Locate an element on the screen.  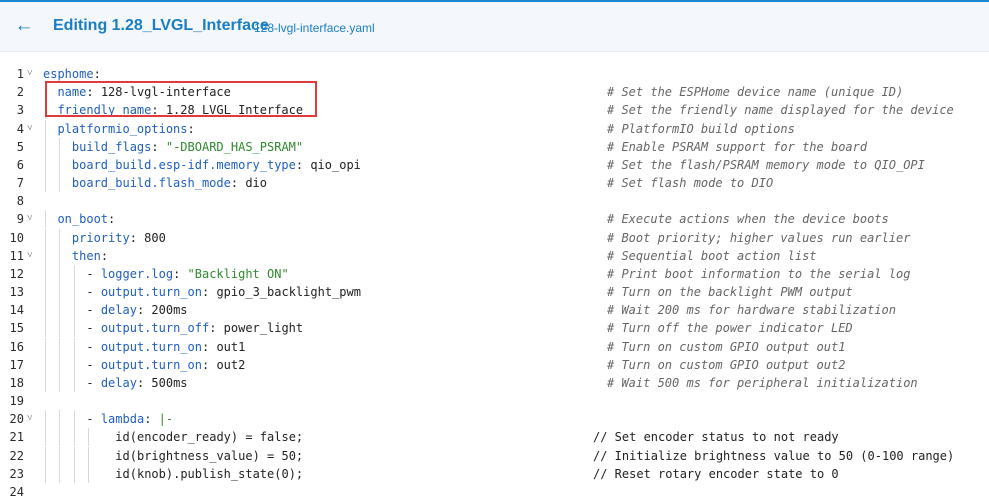
code-text: - output.turn_on: out2 is located at coordinates (165, 365).